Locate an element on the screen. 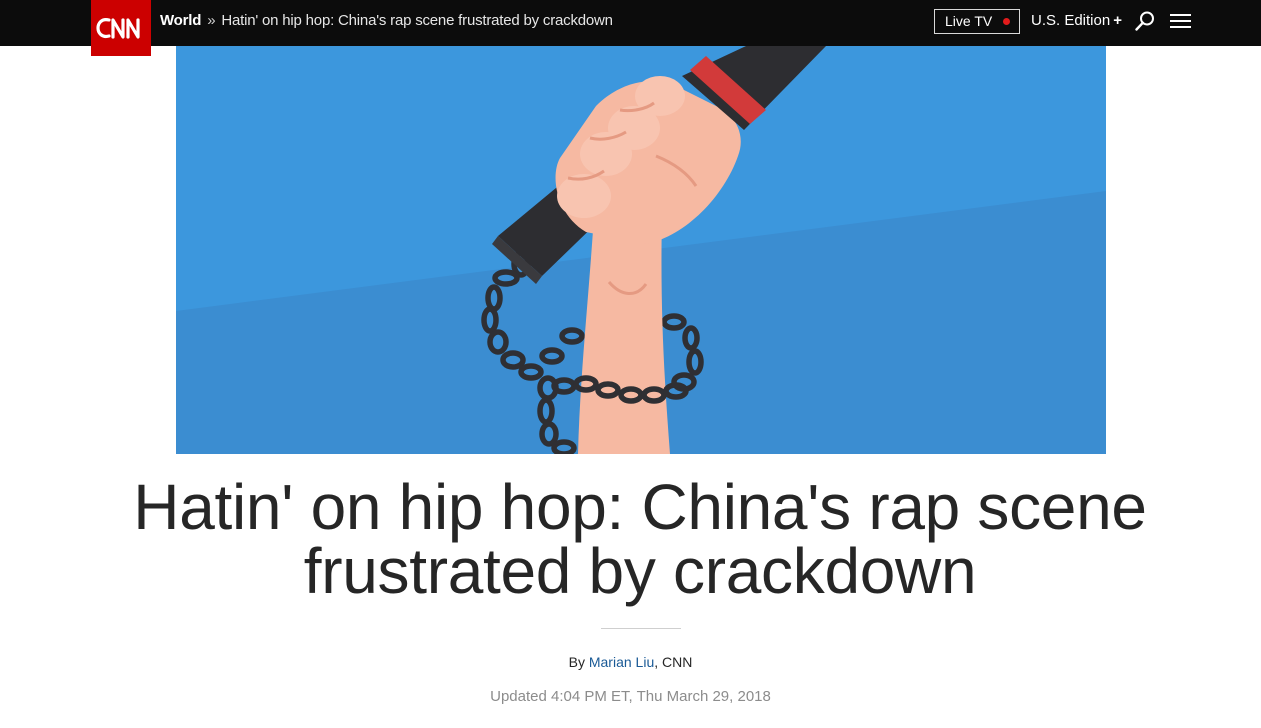 The height and width of the screenshot is (728, 1261). edition-label: U.S. Edition is located at coordinates (1071, 20).